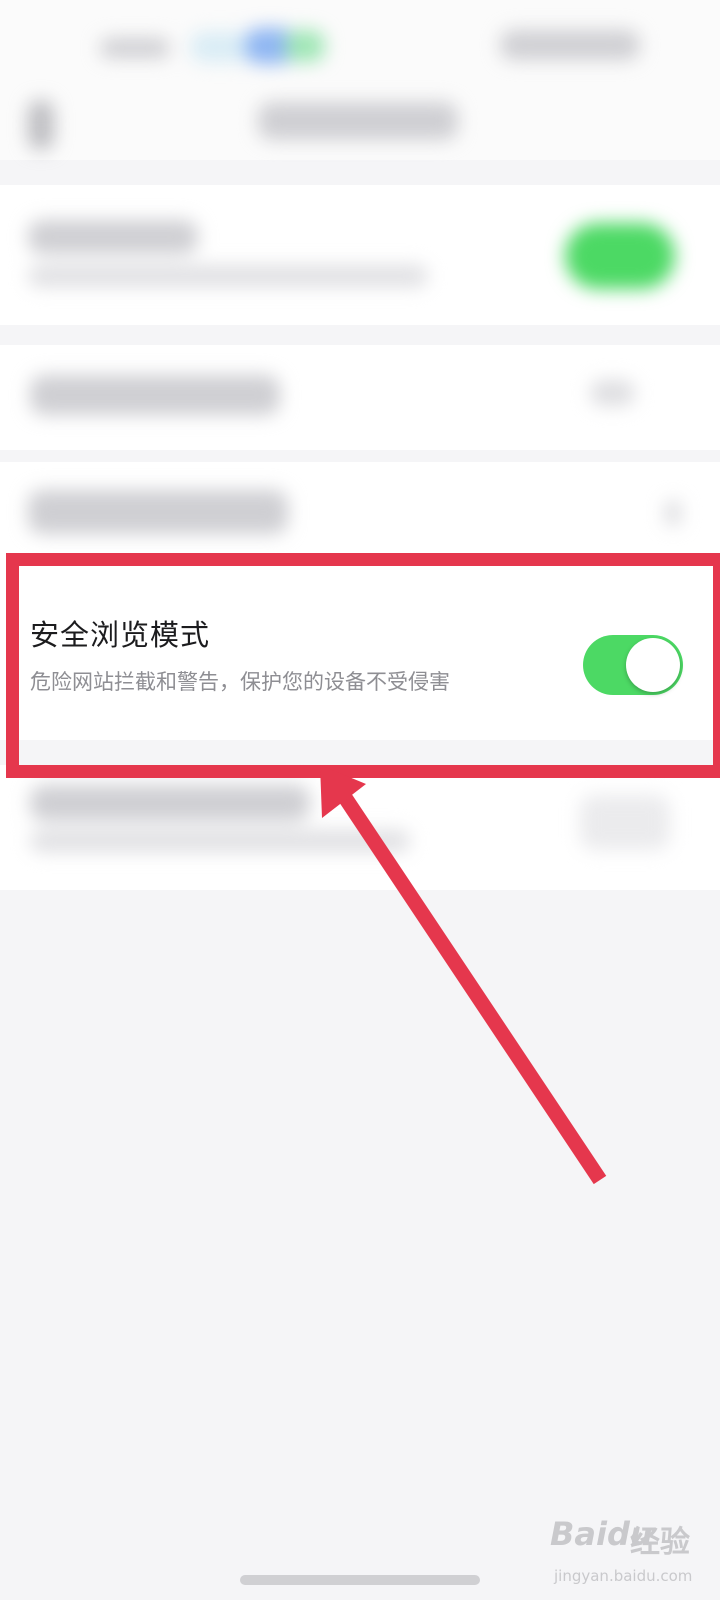 Image resolution: width=720 pixels, height=1600 pixels. I want to click on watermark-url: jingyan.baidu.com, so click(623, 1576).